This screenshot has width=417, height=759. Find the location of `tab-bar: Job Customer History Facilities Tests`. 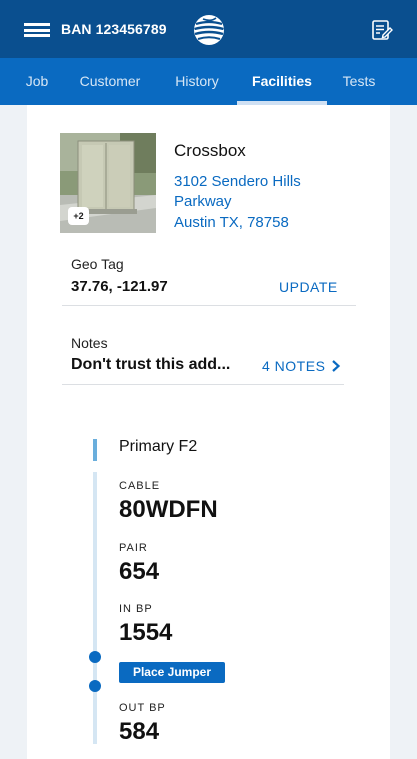

tab-bar: Job Customer History Facilities Tests is located at coordinates (208, 81).